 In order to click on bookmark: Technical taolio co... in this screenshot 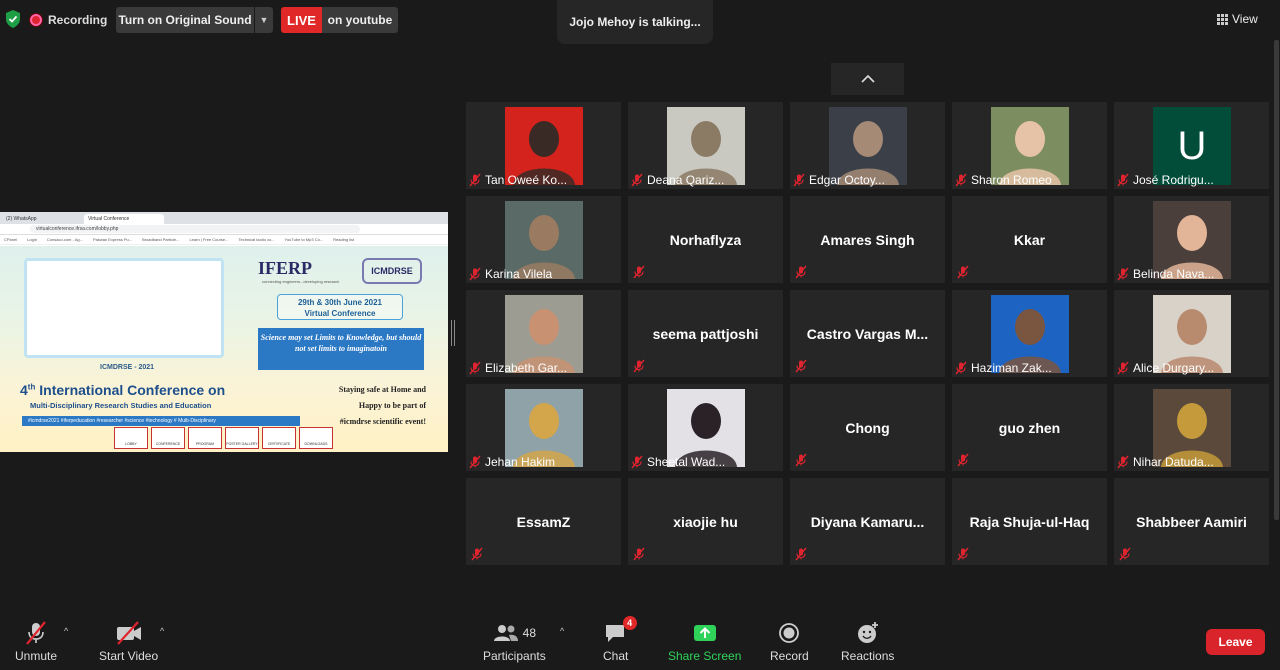, I will do `click(256, 239)`.